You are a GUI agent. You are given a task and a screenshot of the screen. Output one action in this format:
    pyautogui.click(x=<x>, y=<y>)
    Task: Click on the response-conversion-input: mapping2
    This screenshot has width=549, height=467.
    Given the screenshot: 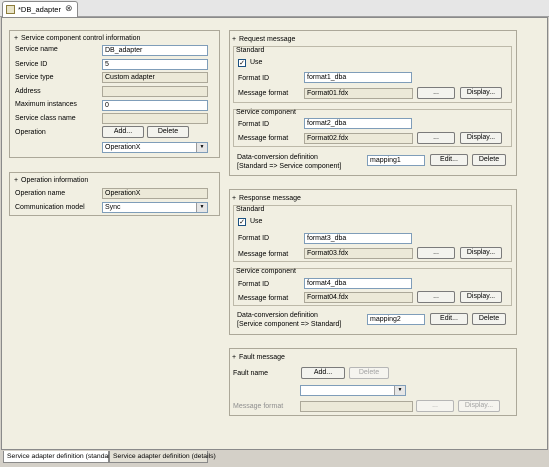 What is the action you would take?
    pyautogui.click(x=396, y=319)
    